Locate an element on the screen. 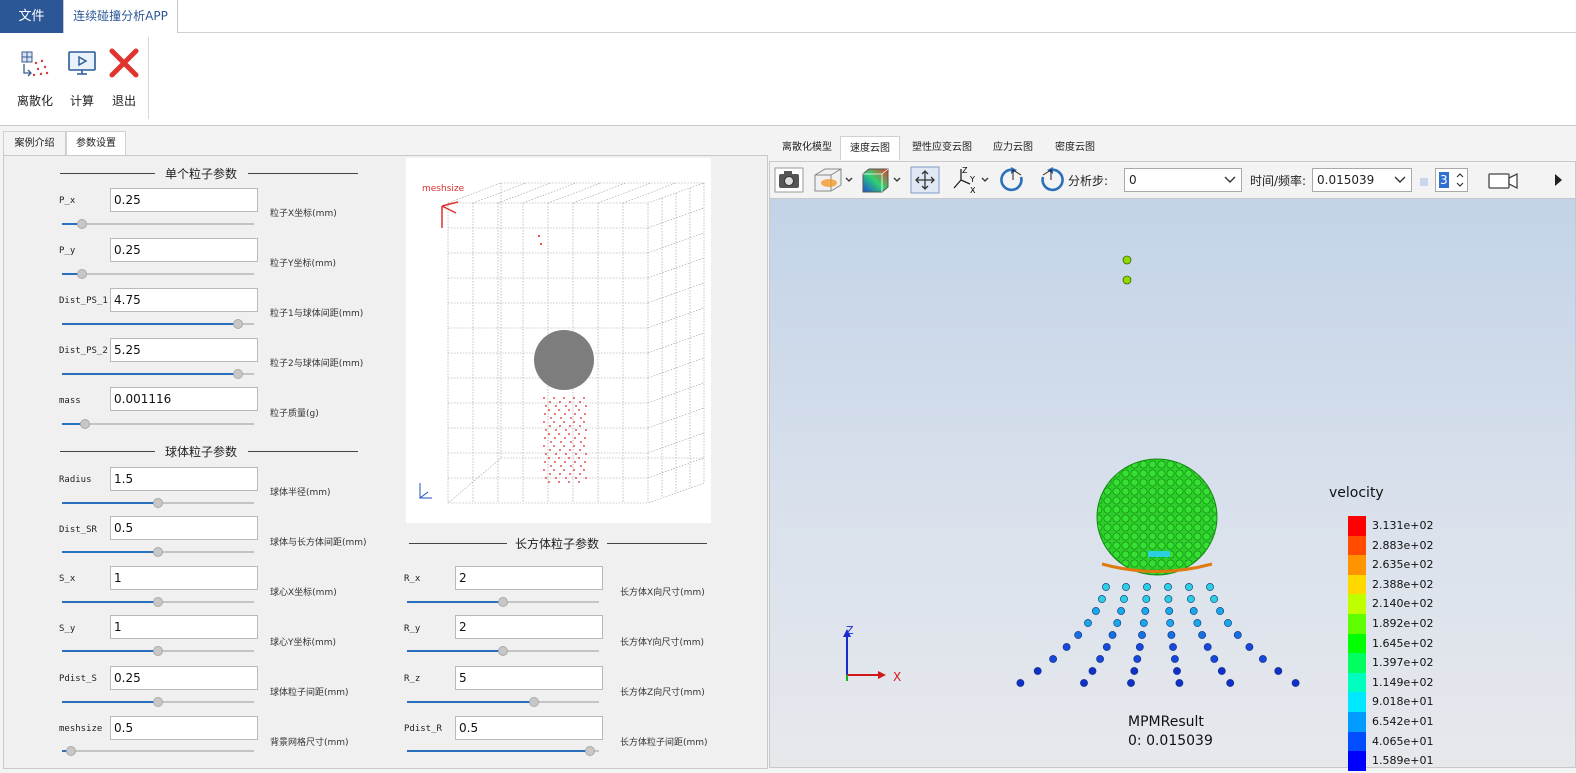 The width and height of the screenshot is (1576, 773). legend-title: velocity is located at coordinates (1356, 493).